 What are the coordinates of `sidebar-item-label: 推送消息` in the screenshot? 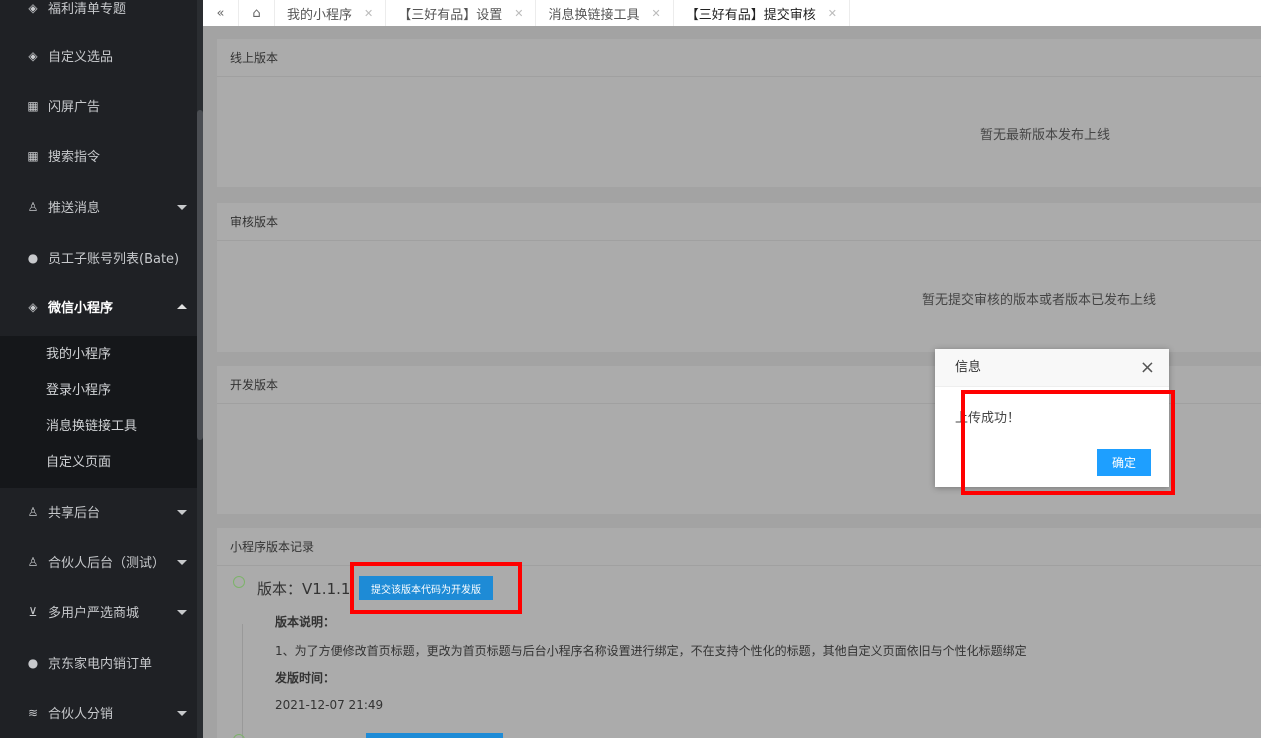 It's located at (74, 208).